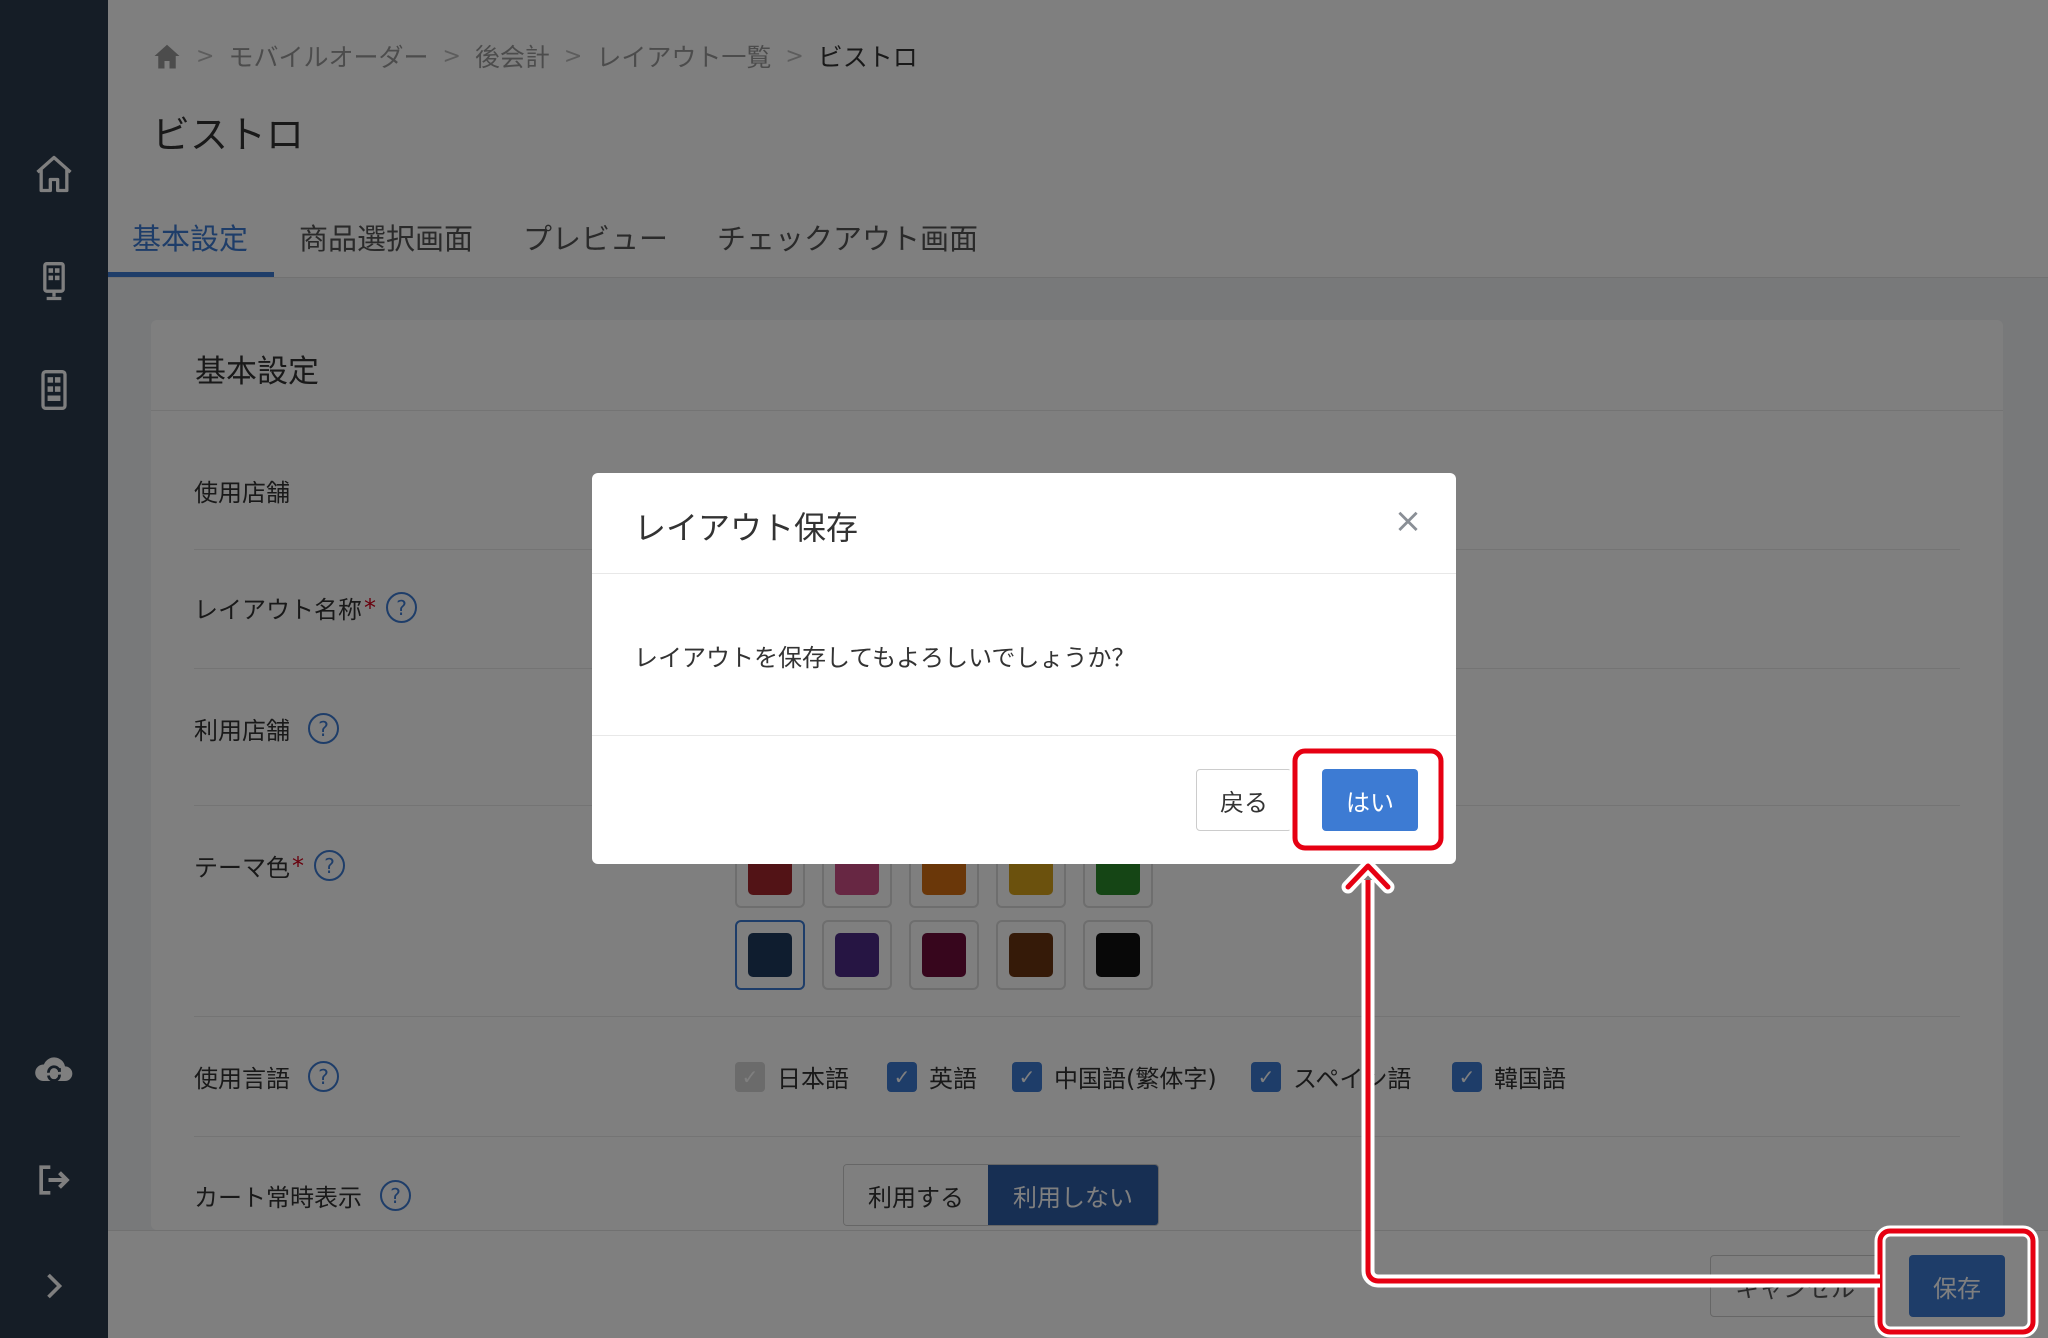 This screenshot has height=1338, width=2048. I want to click on dialog-footer-divider, so click(1024, 735).